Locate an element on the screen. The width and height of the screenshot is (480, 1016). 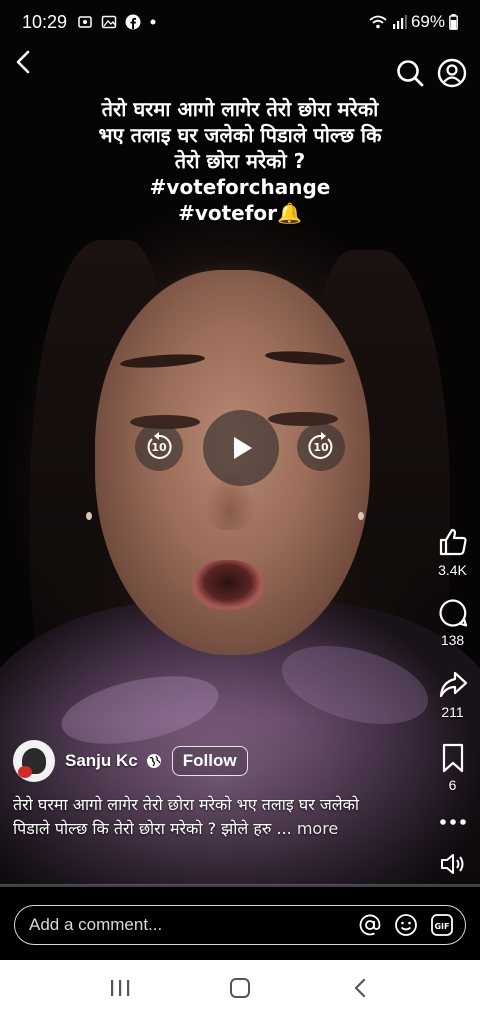
at-icon is located at coordinates (370, 925).